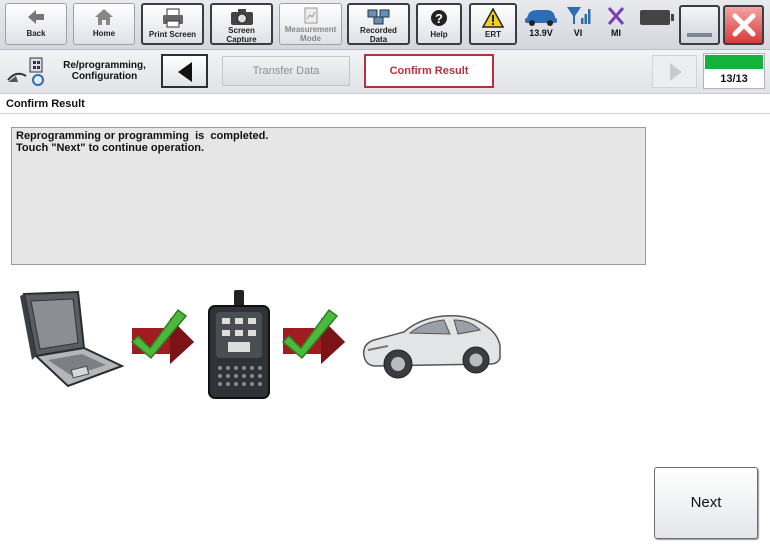 The height and width of the screenshot is (553, 770). I want to click on step-transfer-data: Transfer Data, so click(286, 71).